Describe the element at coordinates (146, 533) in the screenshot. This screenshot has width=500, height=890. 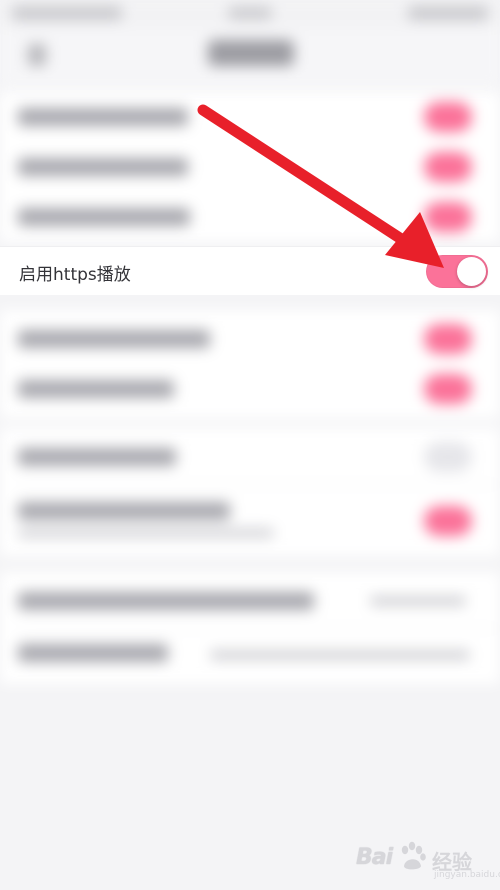
I see `row-description` at that location.